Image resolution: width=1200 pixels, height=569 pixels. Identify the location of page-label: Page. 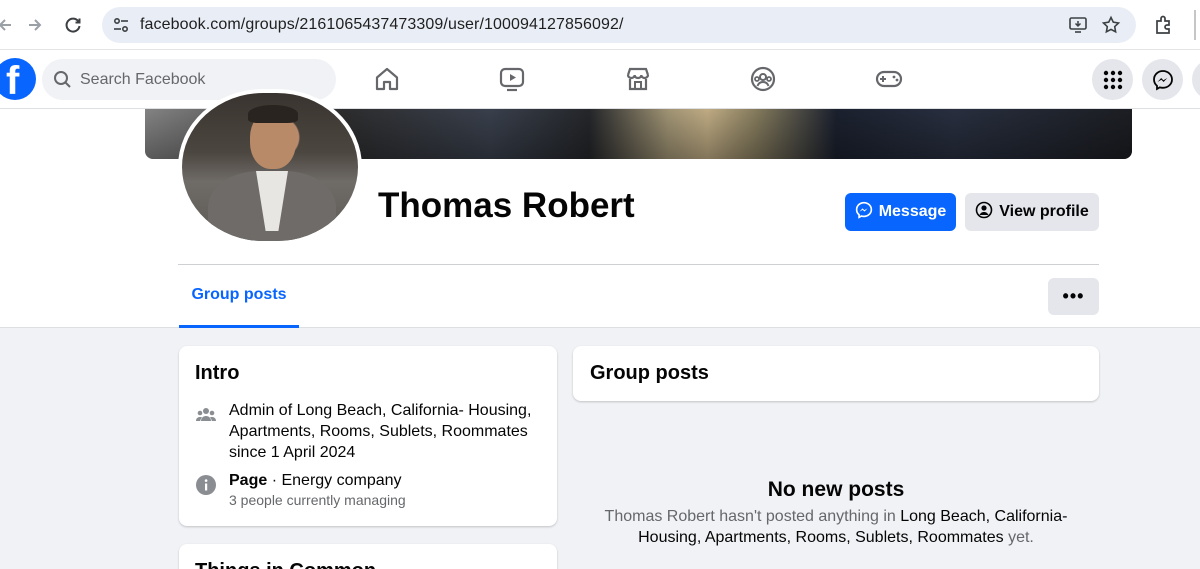
(248, 480).